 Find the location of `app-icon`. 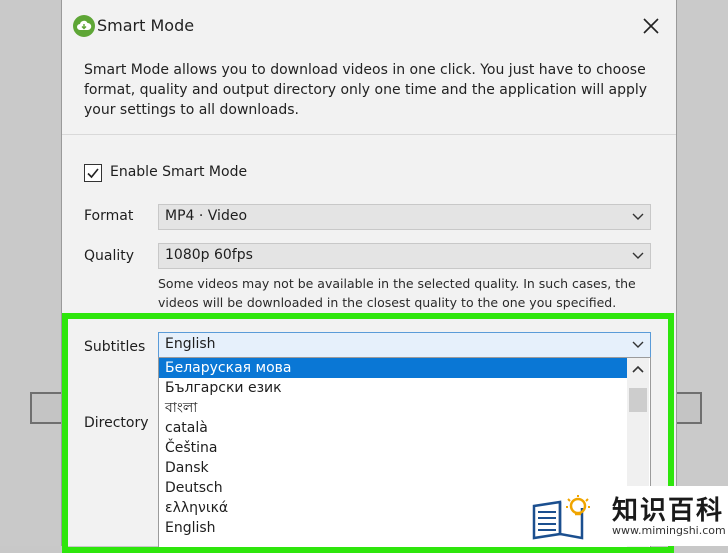

app-icon is located at coordinates (84, 26).